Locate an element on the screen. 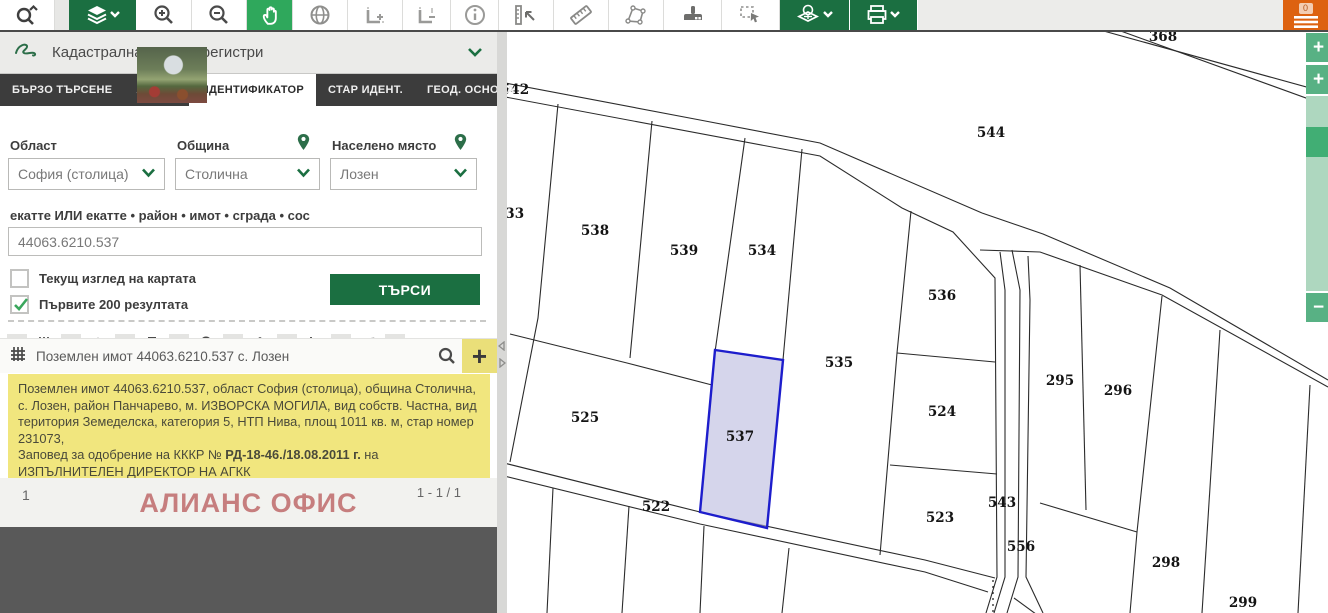  field-label-1: Област is located at coordinates (33, 145).